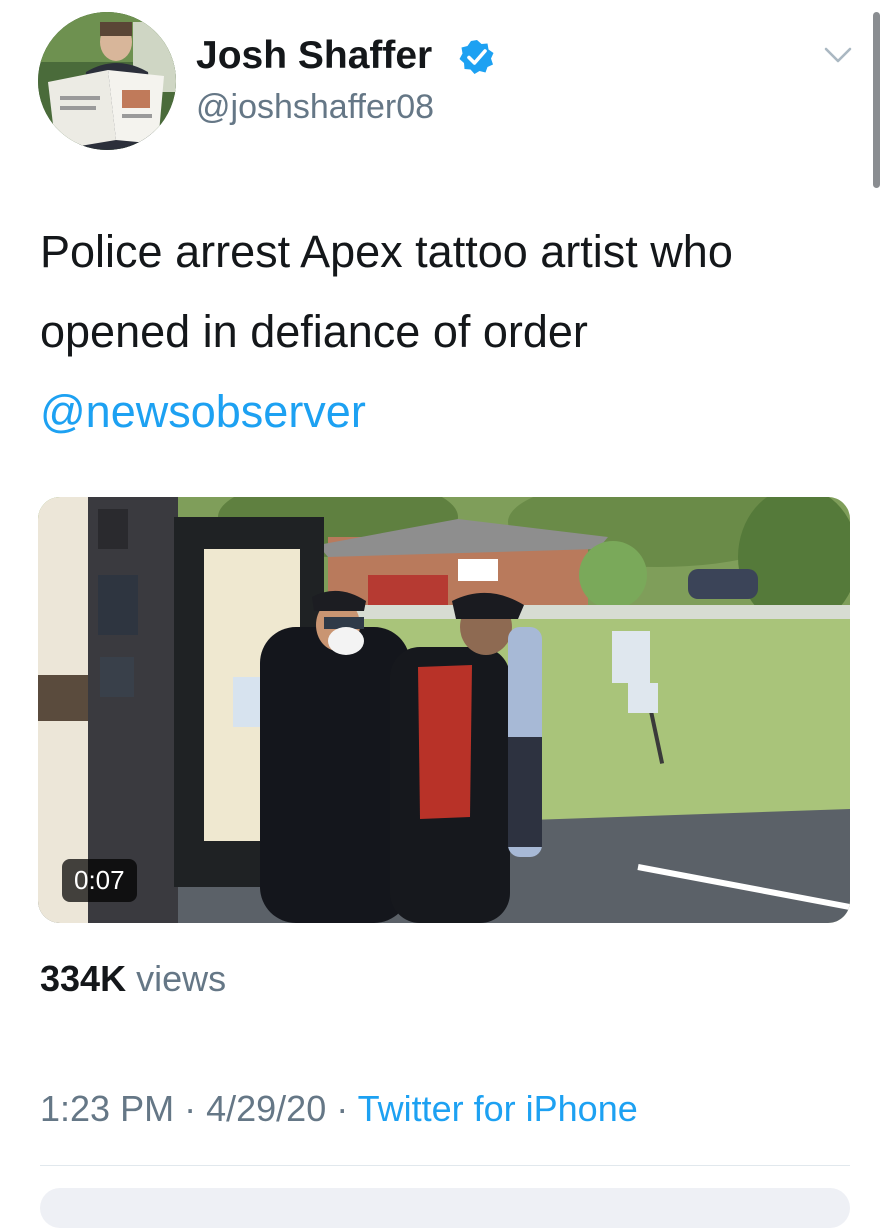  Describe the element at coordinates (445, 412) in the screenshot. I see `mention-link: @newsobserver` at that location.